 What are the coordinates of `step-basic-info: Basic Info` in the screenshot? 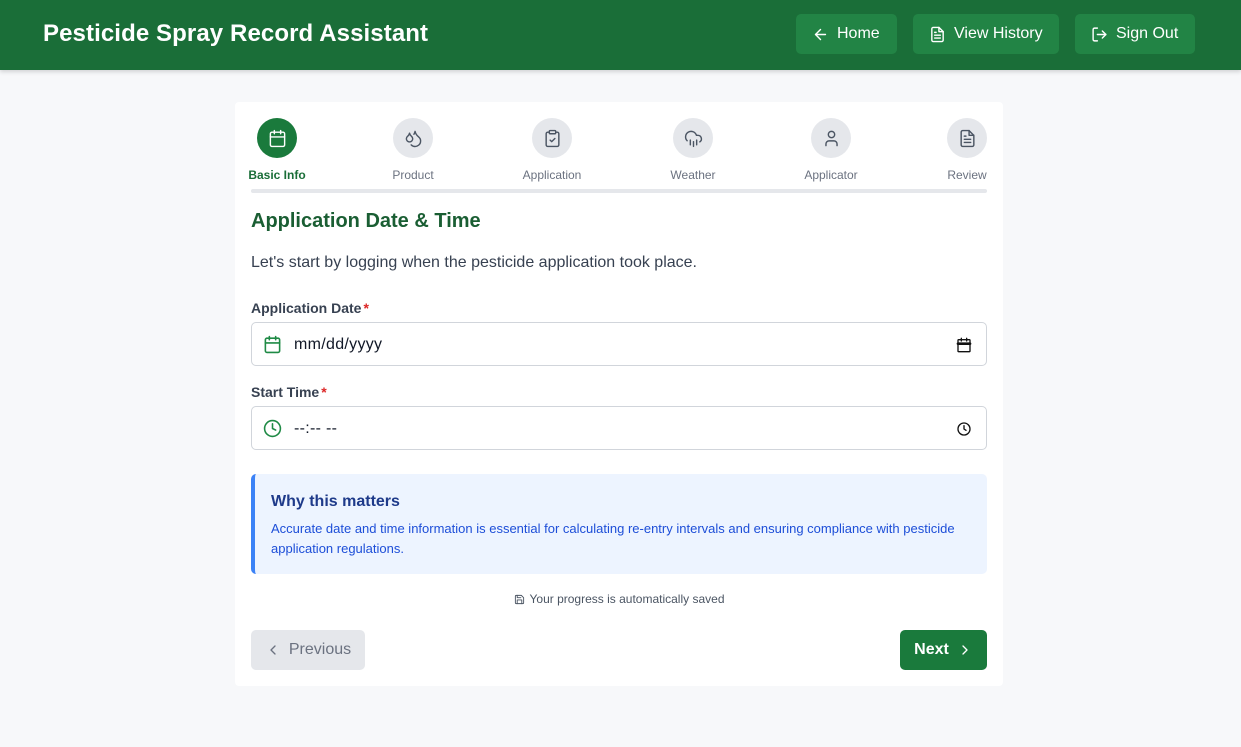 It's located at (277, 150).